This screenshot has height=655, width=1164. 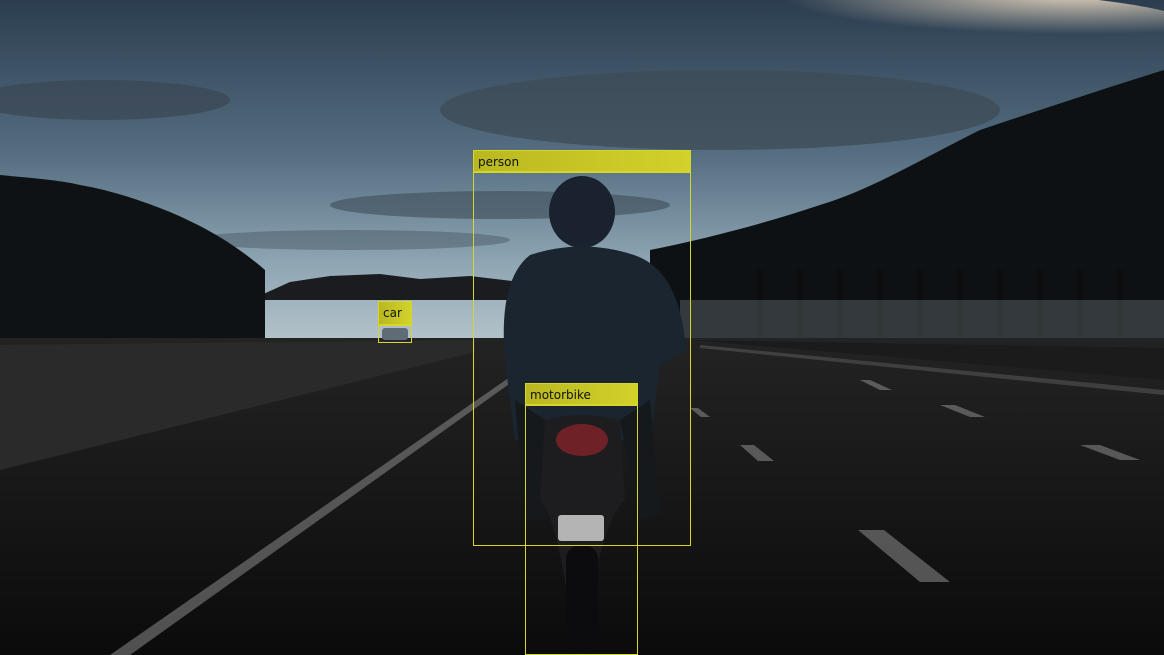 I want to click on car-bounding-box, so click(x=395, y=334).